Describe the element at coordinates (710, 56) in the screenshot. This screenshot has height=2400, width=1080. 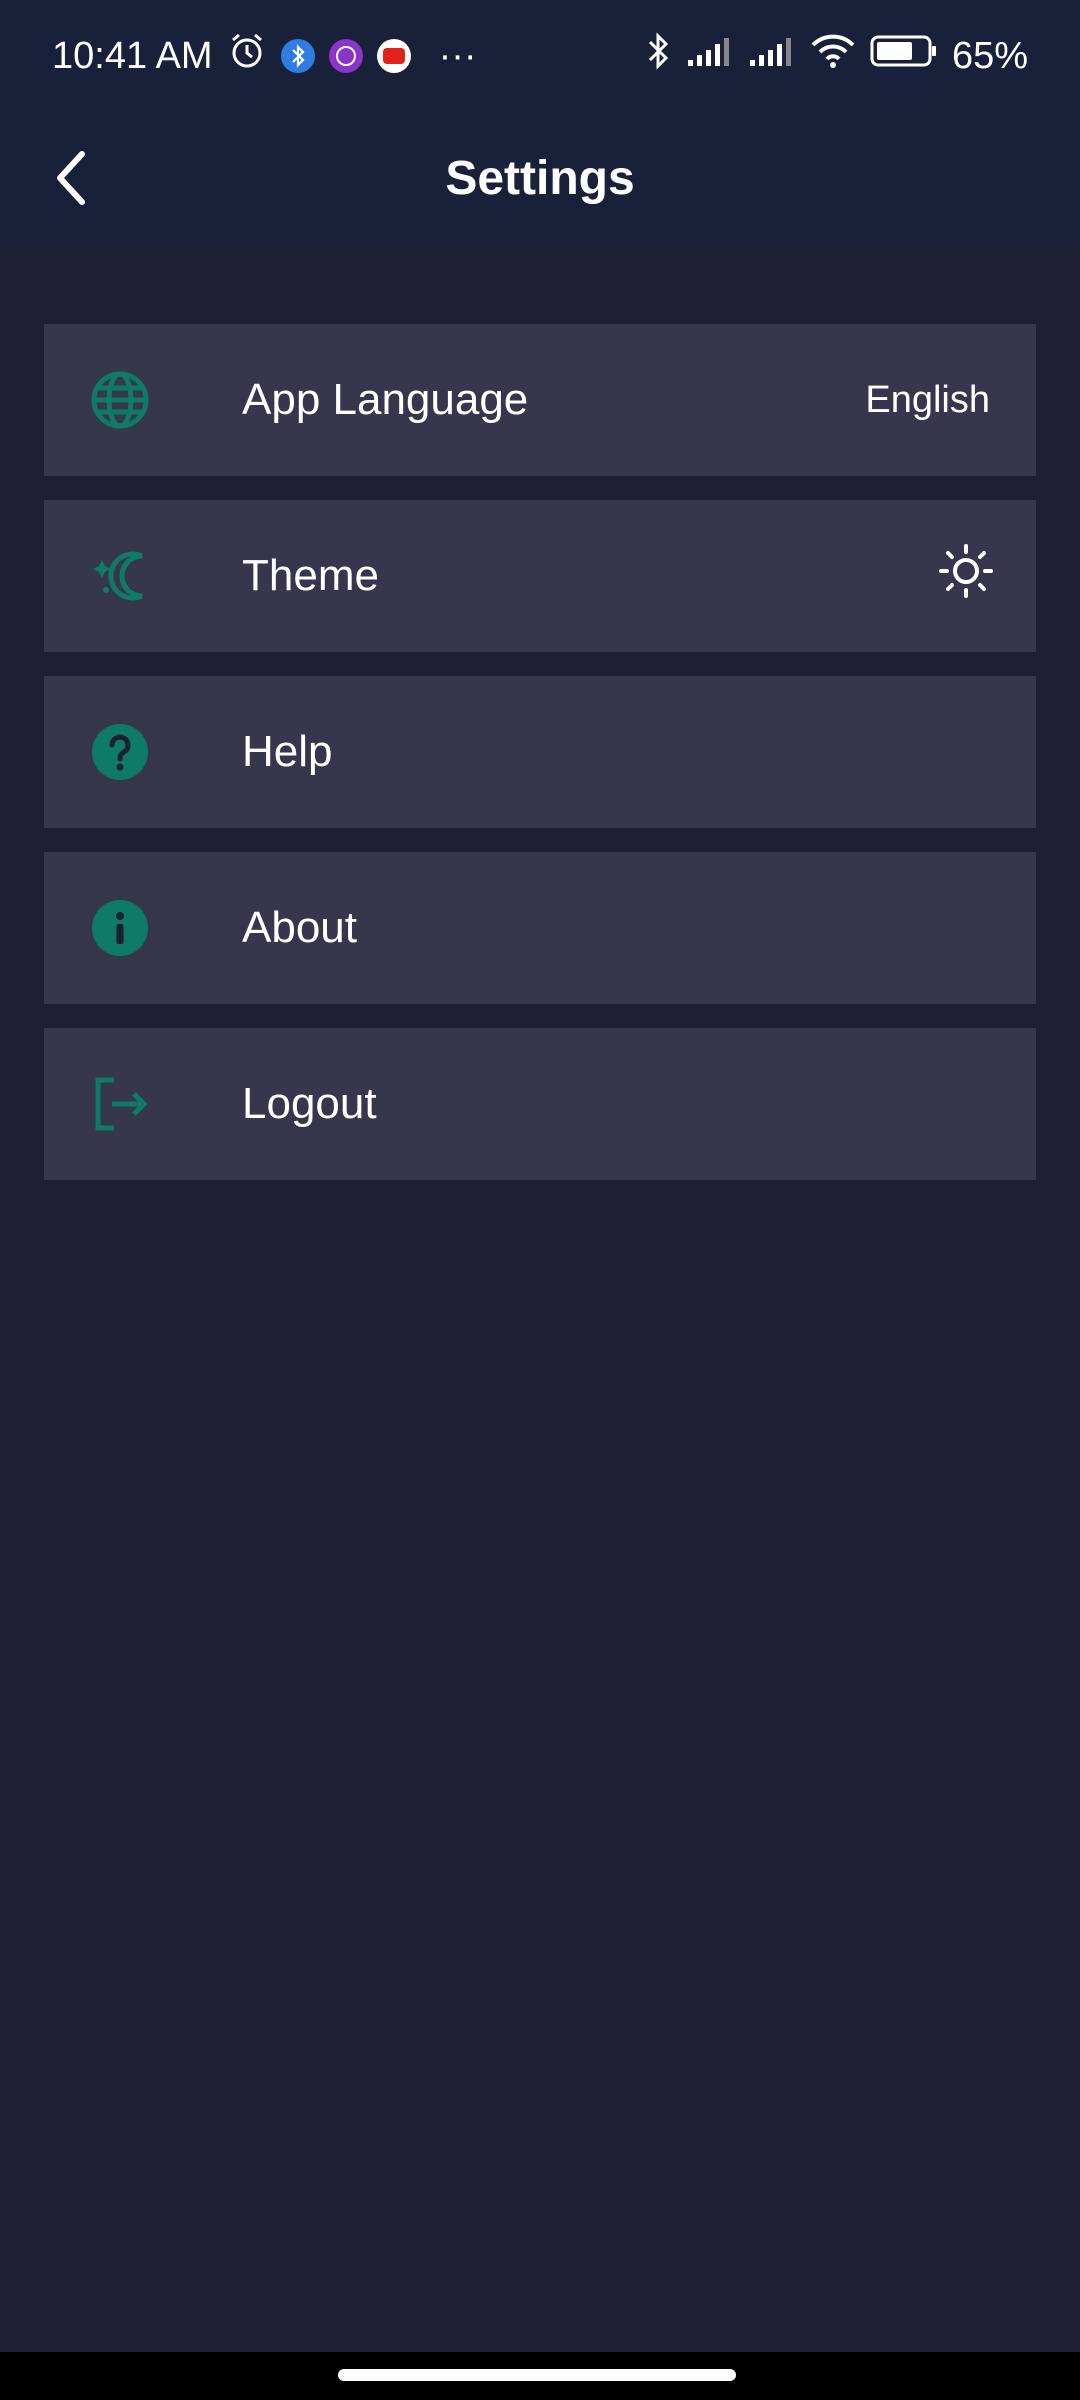
I see `signal-icon` at that location.